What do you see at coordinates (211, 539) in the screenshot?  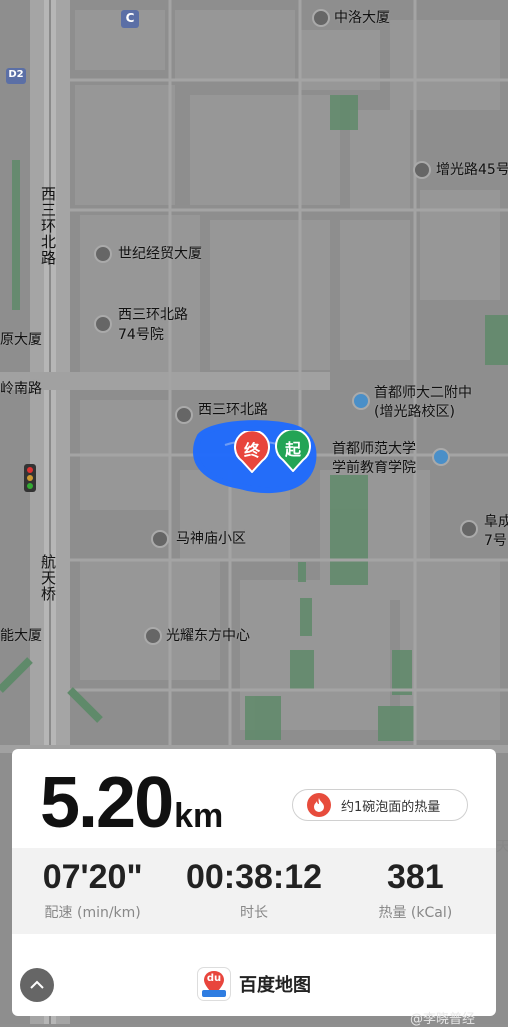 I see `poi-label: 马神庙小区` at bounding box center [211, 539].